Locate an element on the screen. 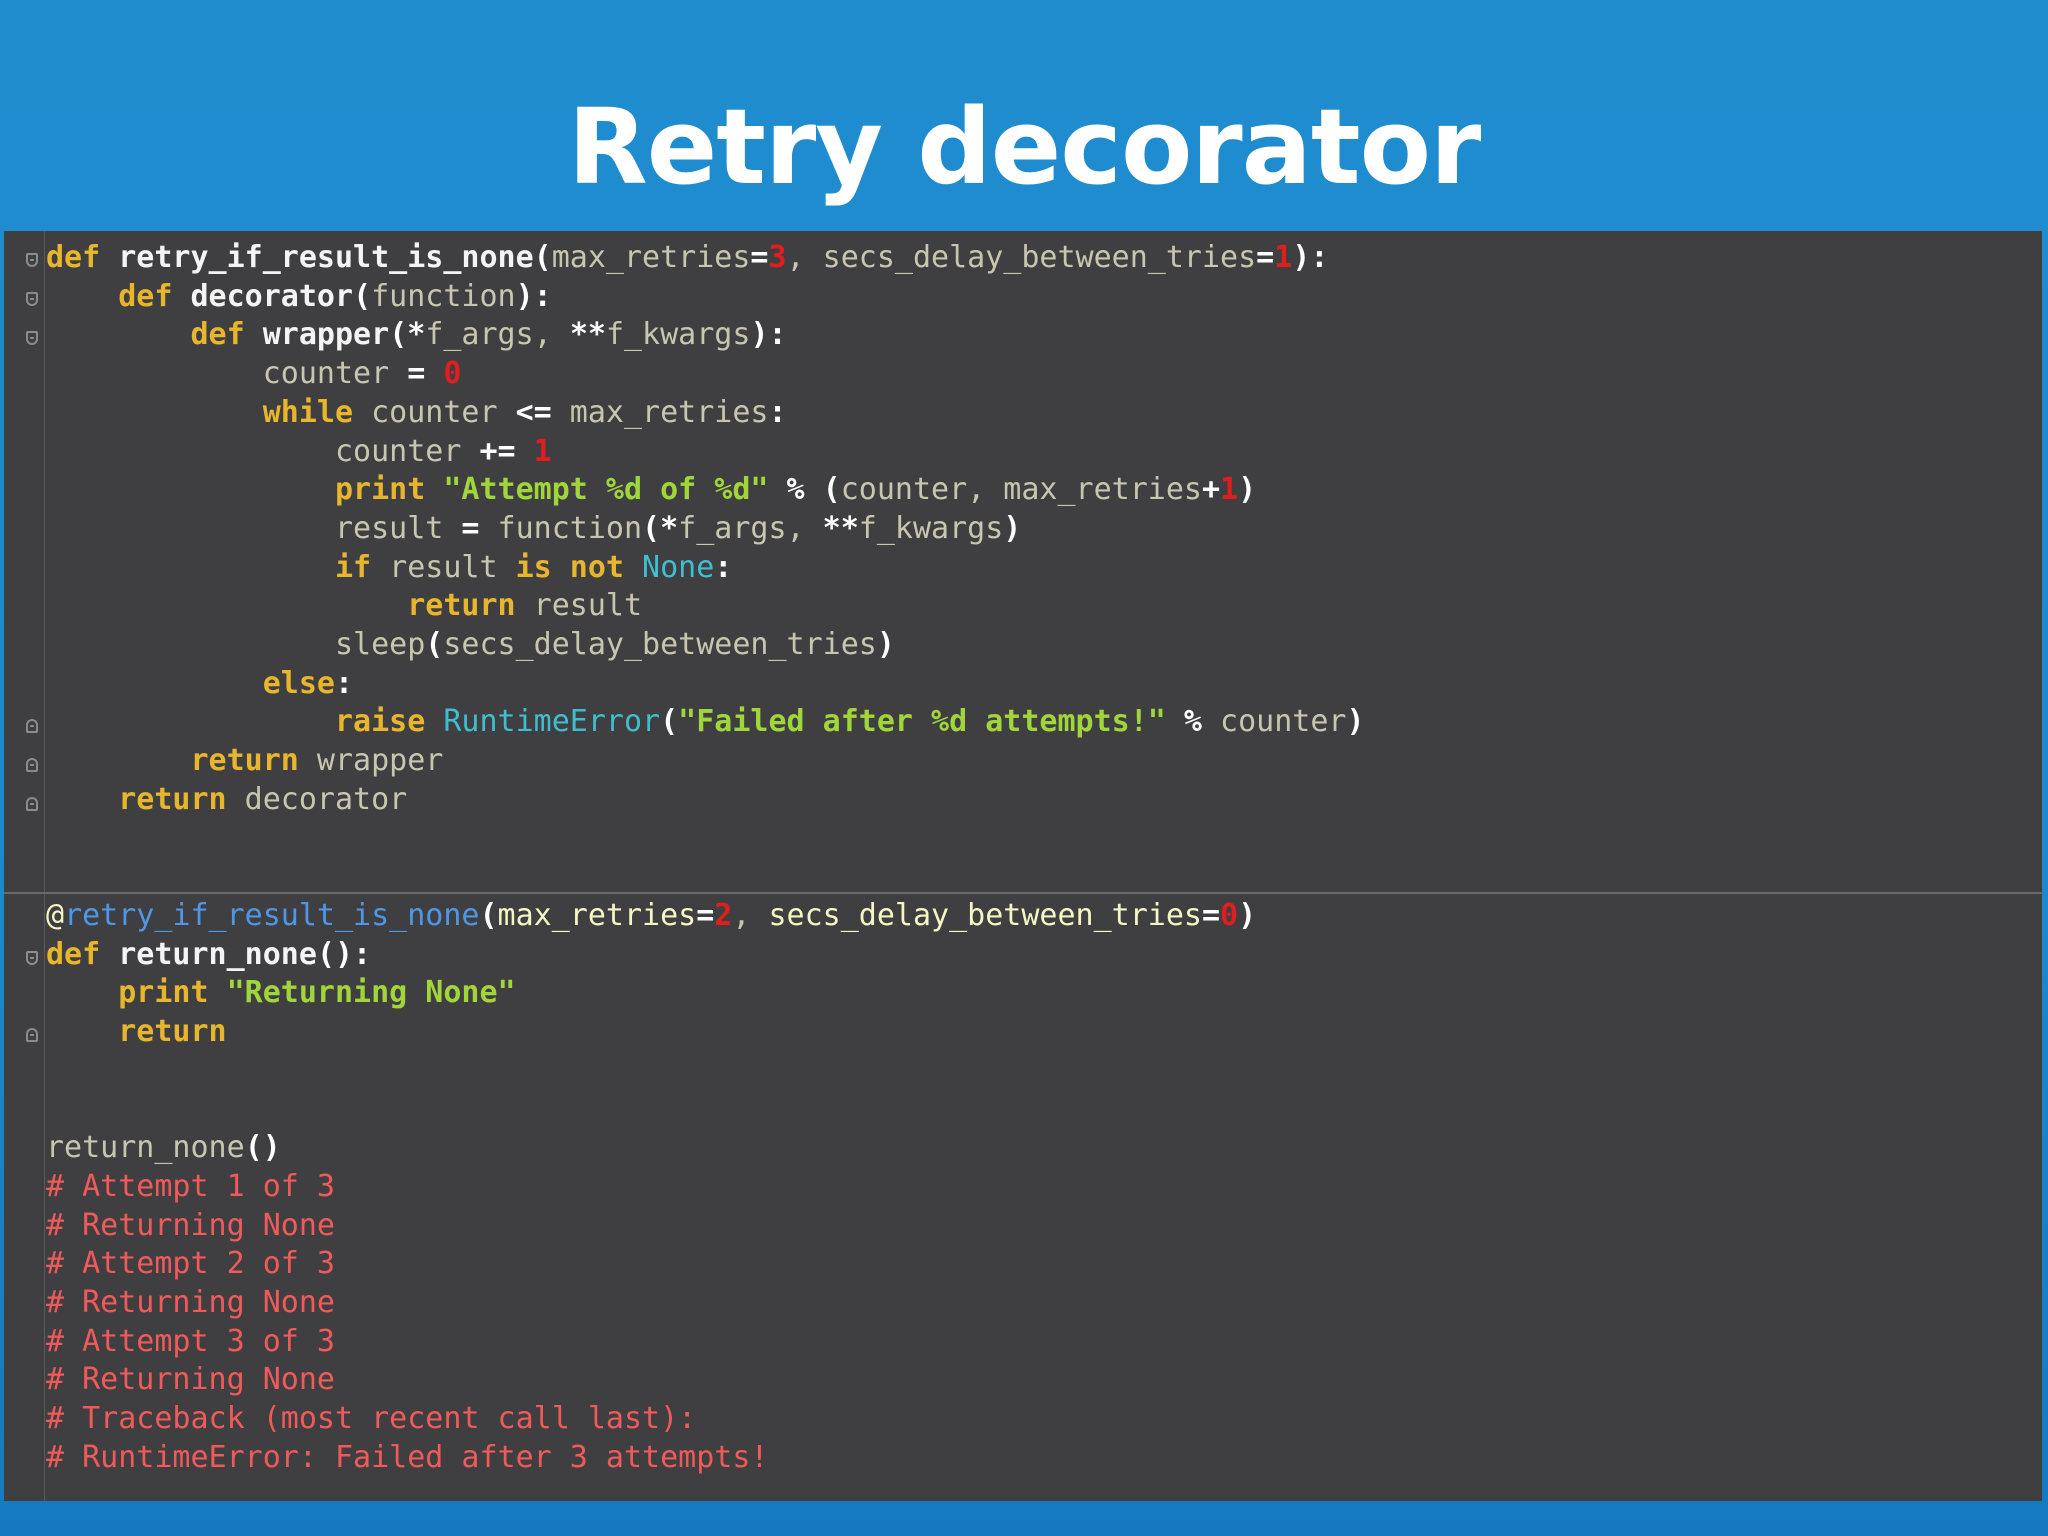 The width and height of the screenshot is (2048, 1536). code-token: return is located at coordinates (172, 799).